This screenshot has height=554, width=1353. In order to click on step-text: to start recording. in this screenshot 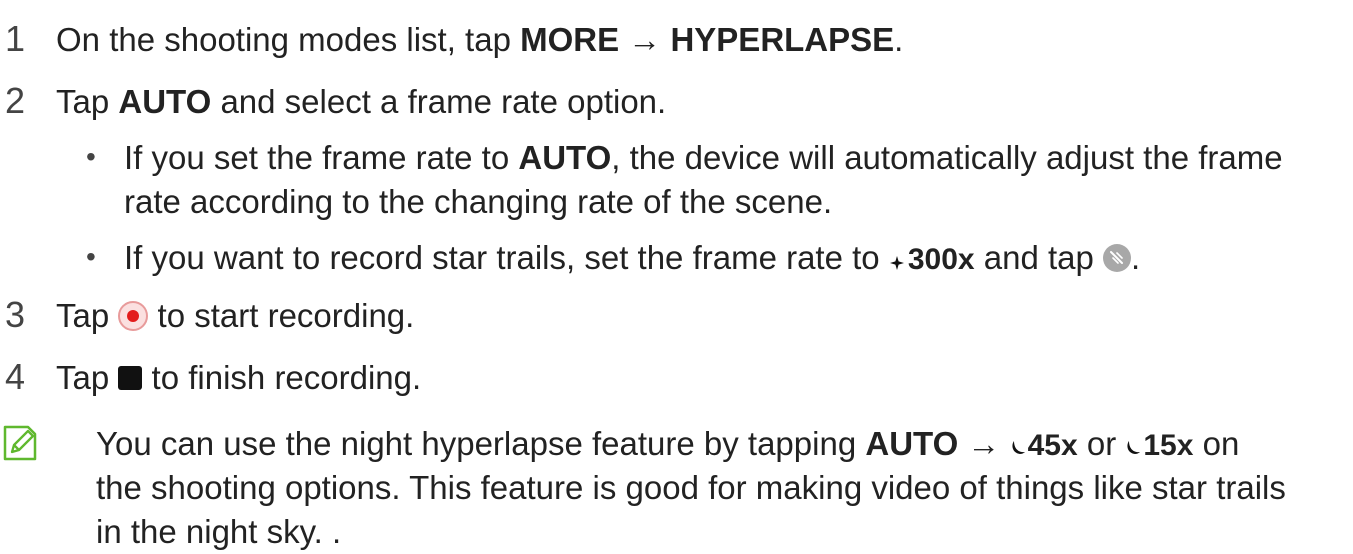, I will do `click(281, 315)`.